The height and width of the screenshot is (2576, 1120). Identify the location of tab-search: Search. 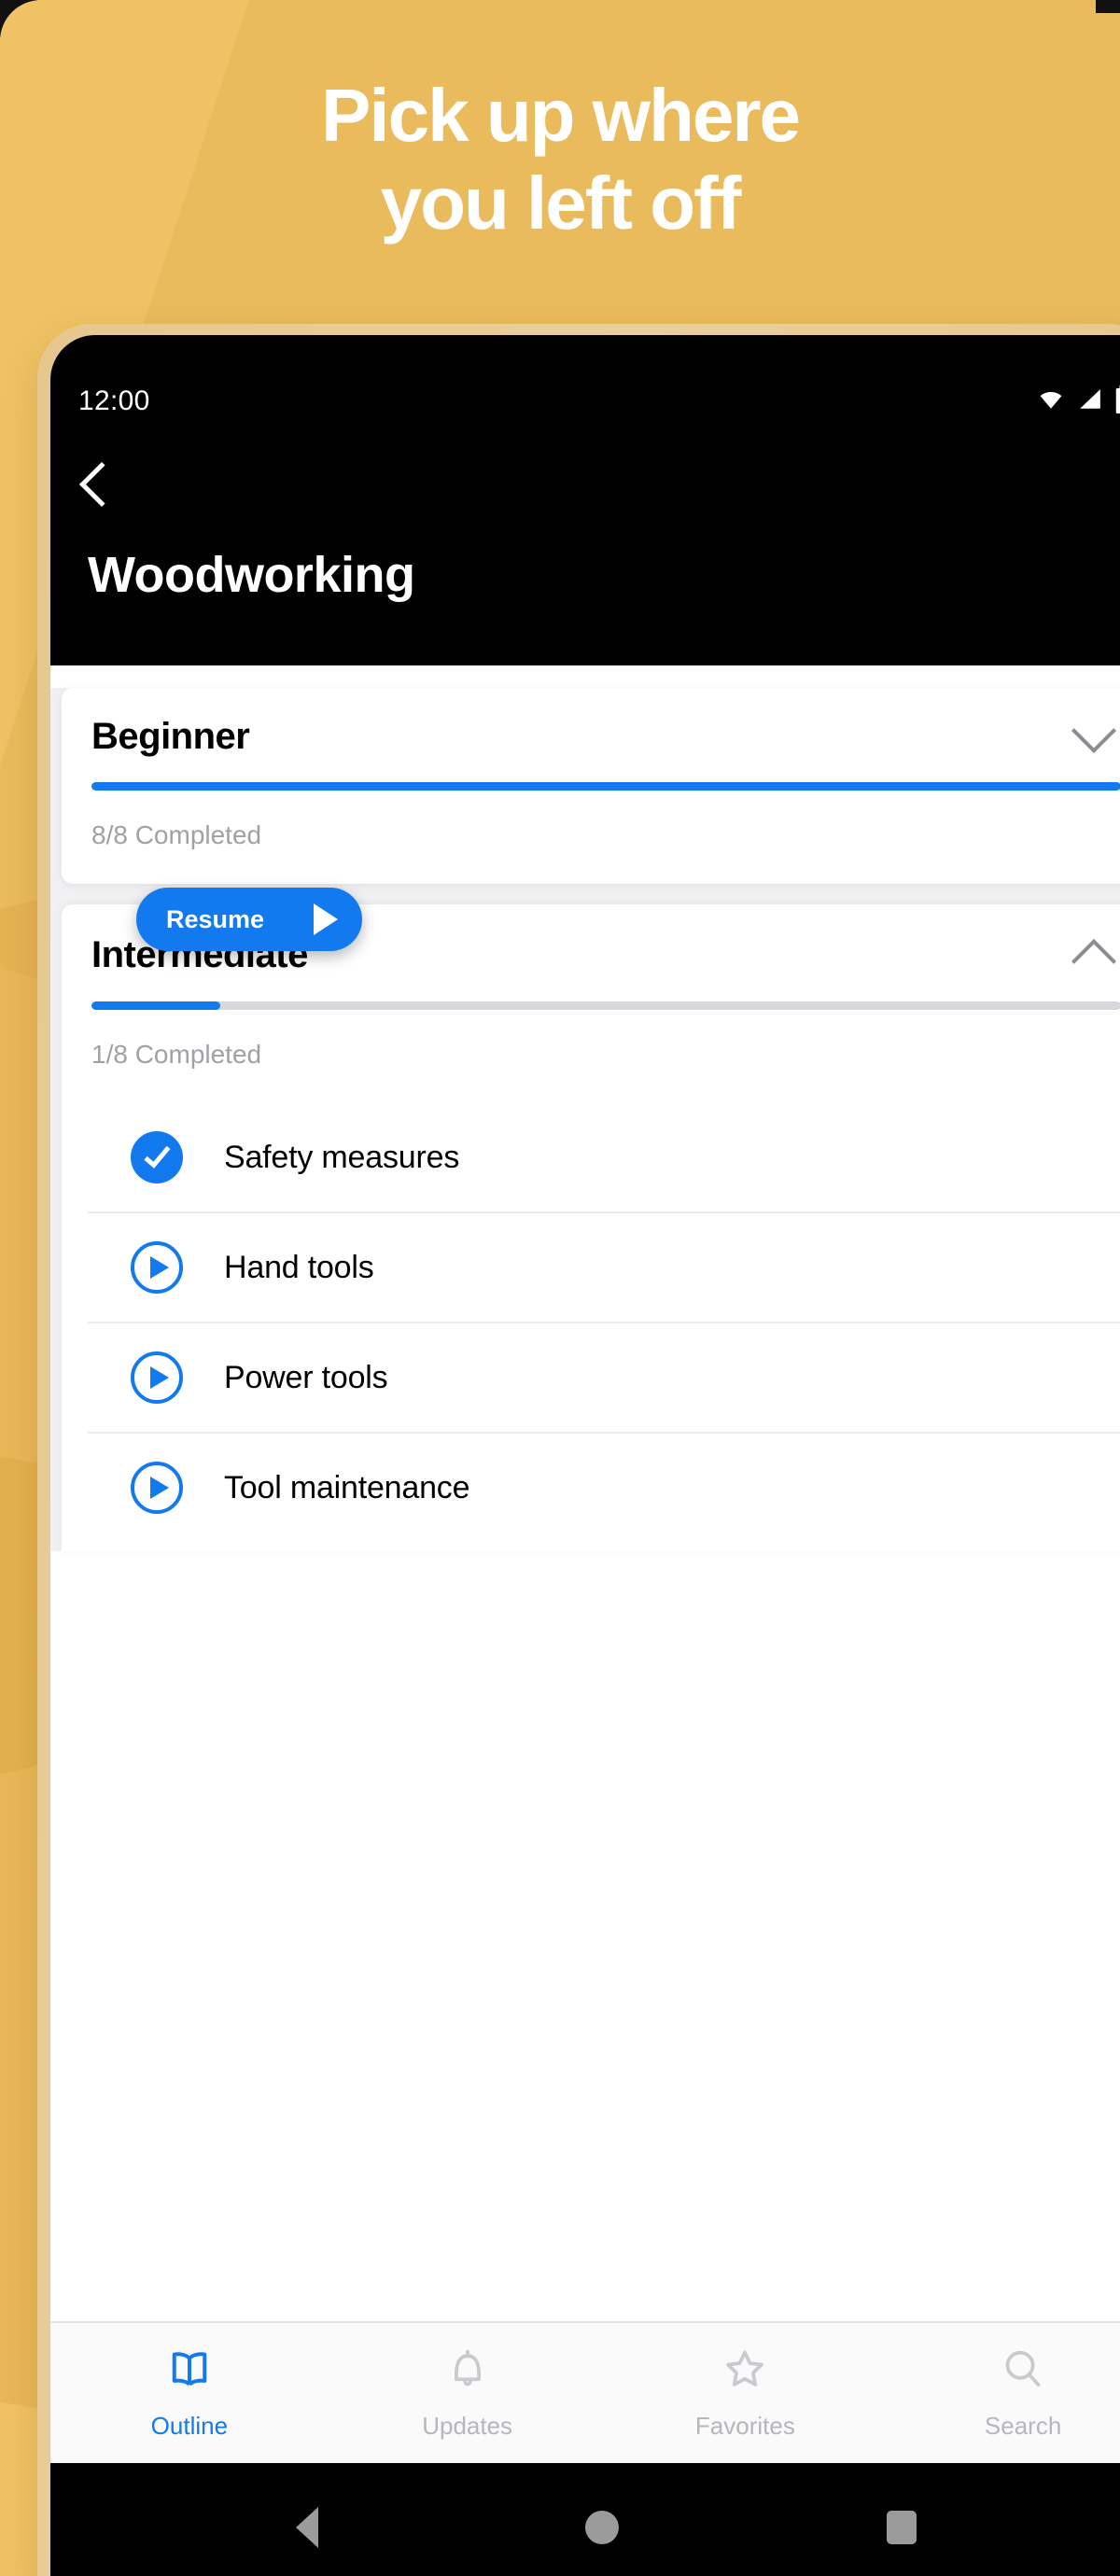
(1002, 2393).